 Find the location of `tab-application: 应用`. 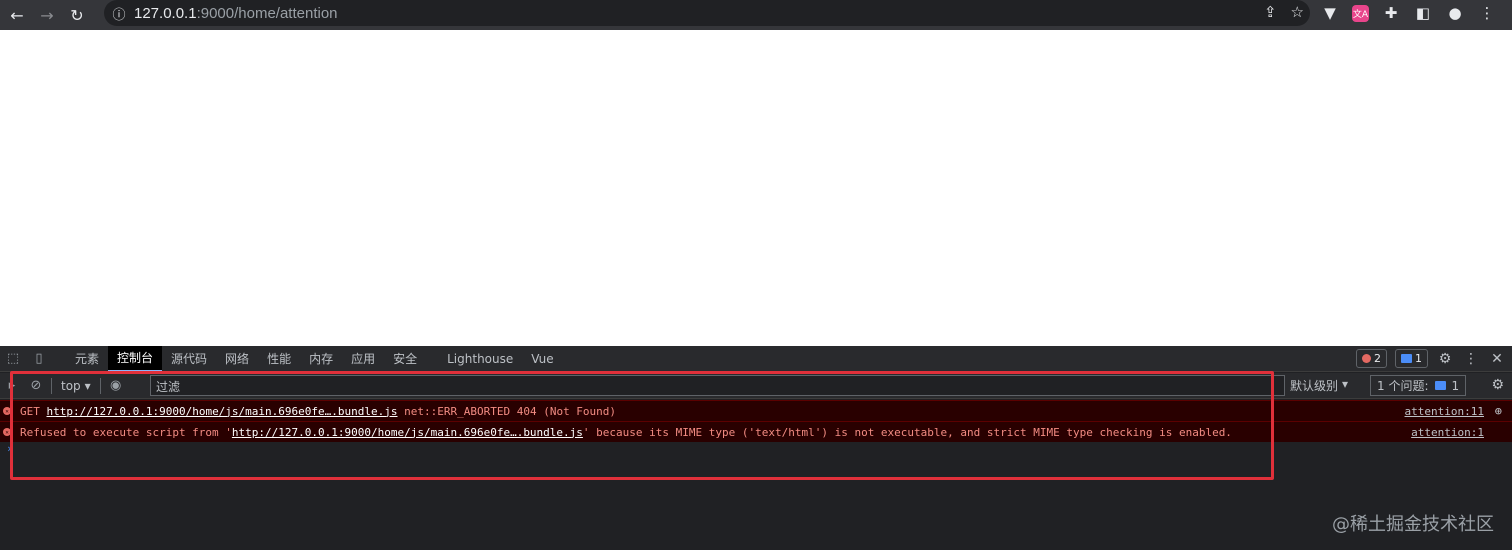

tab-application: 应用 is located at coordinates (363, 359).